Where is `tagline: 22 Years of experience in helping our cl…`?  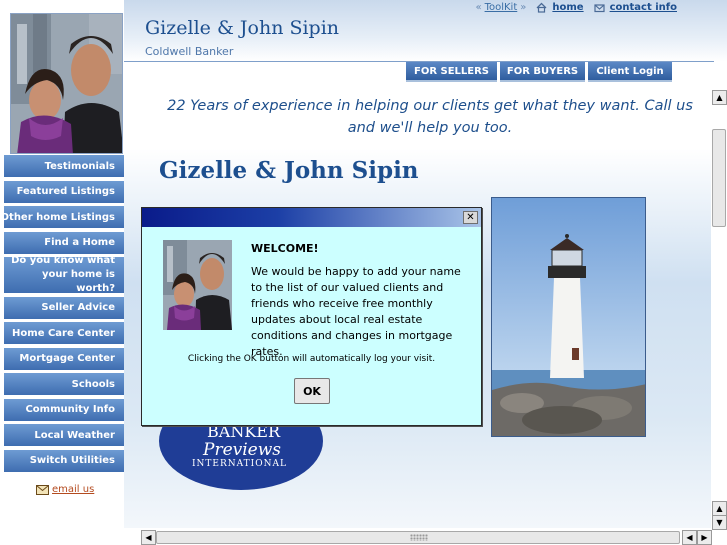
tagline: 22 Years of experience in helping our cl… is located at coordinates (430, 117).